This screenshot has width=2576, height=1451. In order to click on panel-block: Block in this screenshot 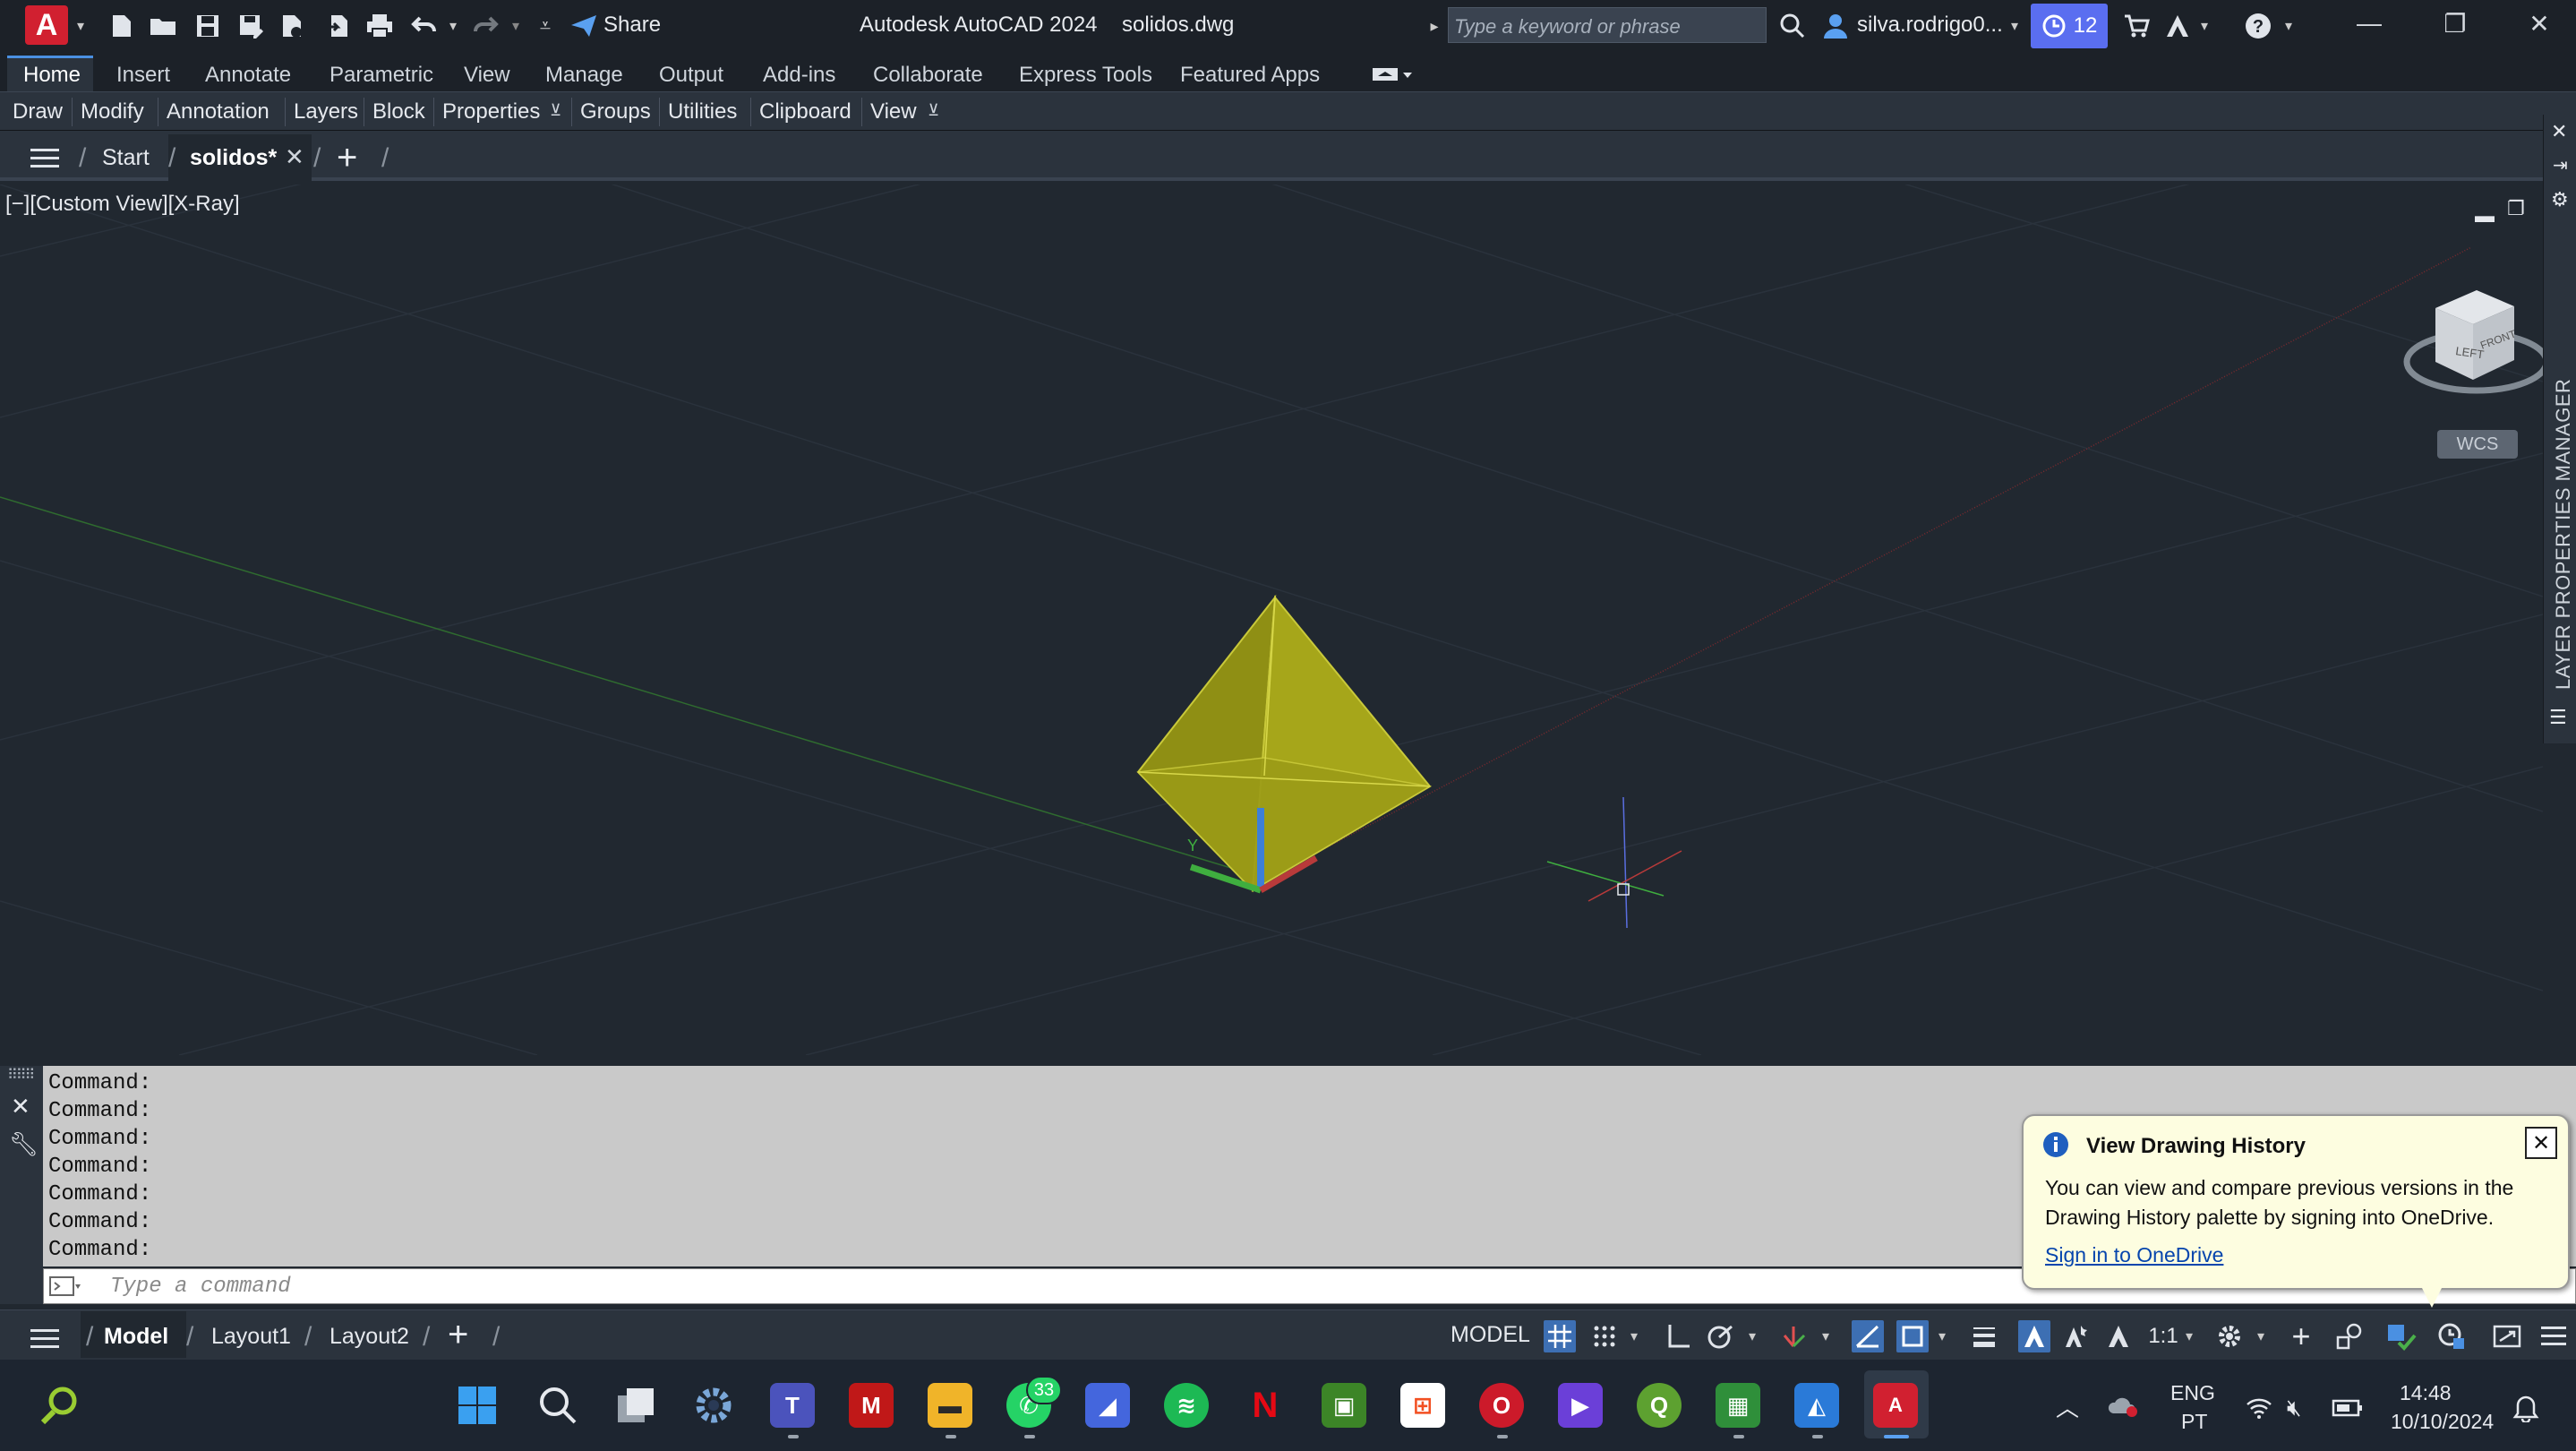, I will do `click(398, 112)`.